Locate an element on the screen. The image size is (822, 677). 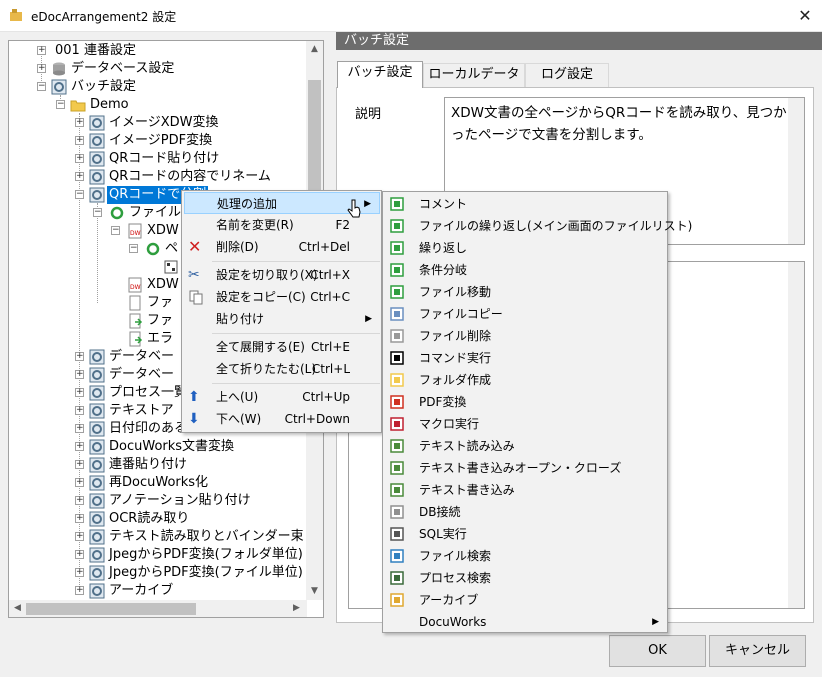
tree-horizontal-thumb is located at coordinates (111, 609).